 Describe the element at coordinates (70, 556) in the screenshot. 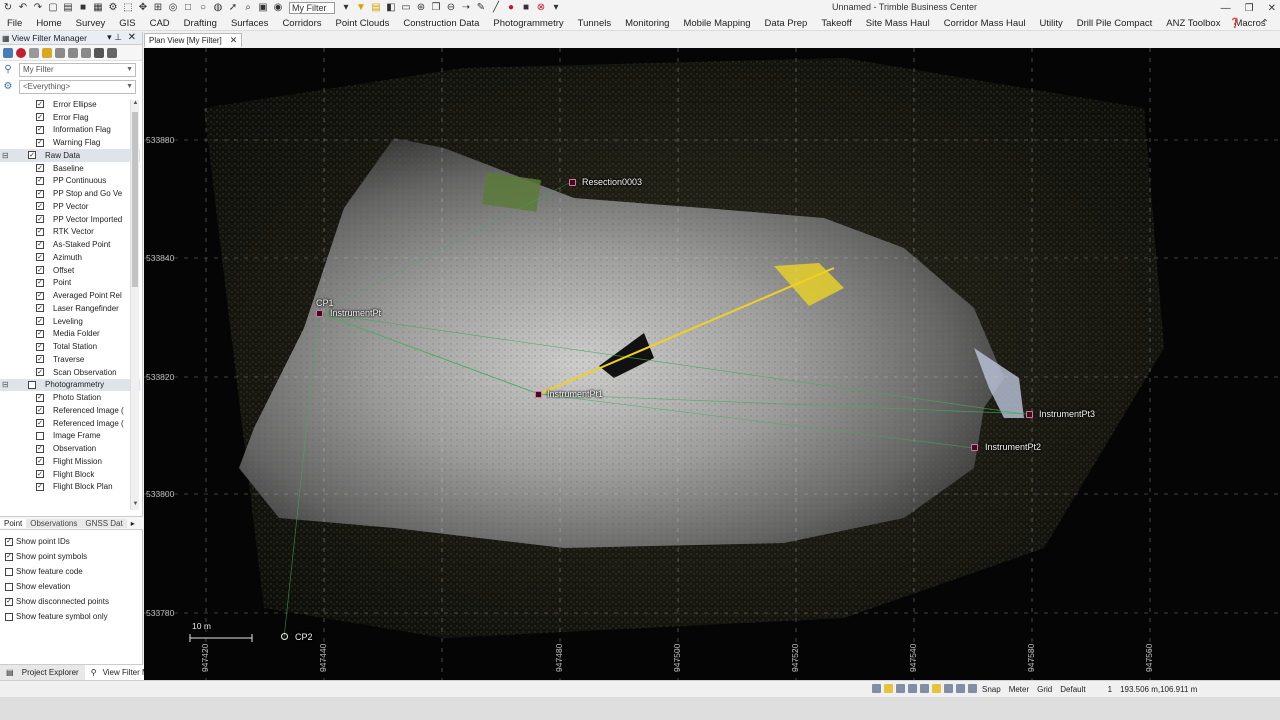

I see `option-row: ✓ Show point symbols` at that location.